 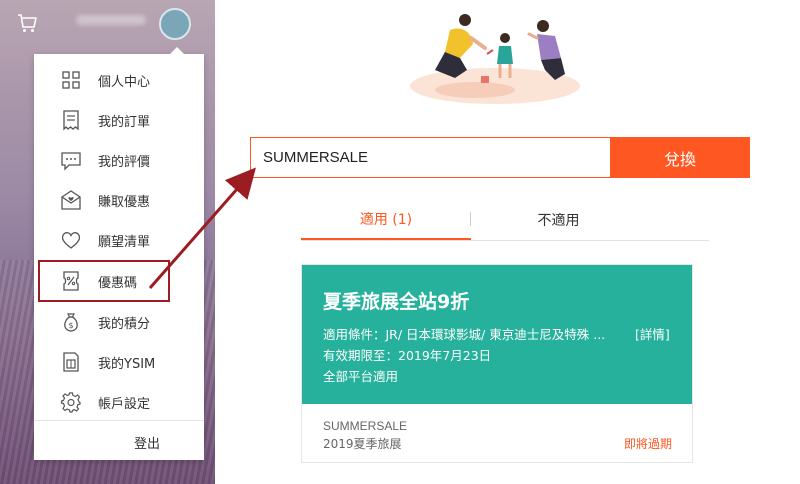 What do you see at coordinates (146, 444) in the screenshot?
I see `logout-label: 登出` at bounding box center [146, 444].